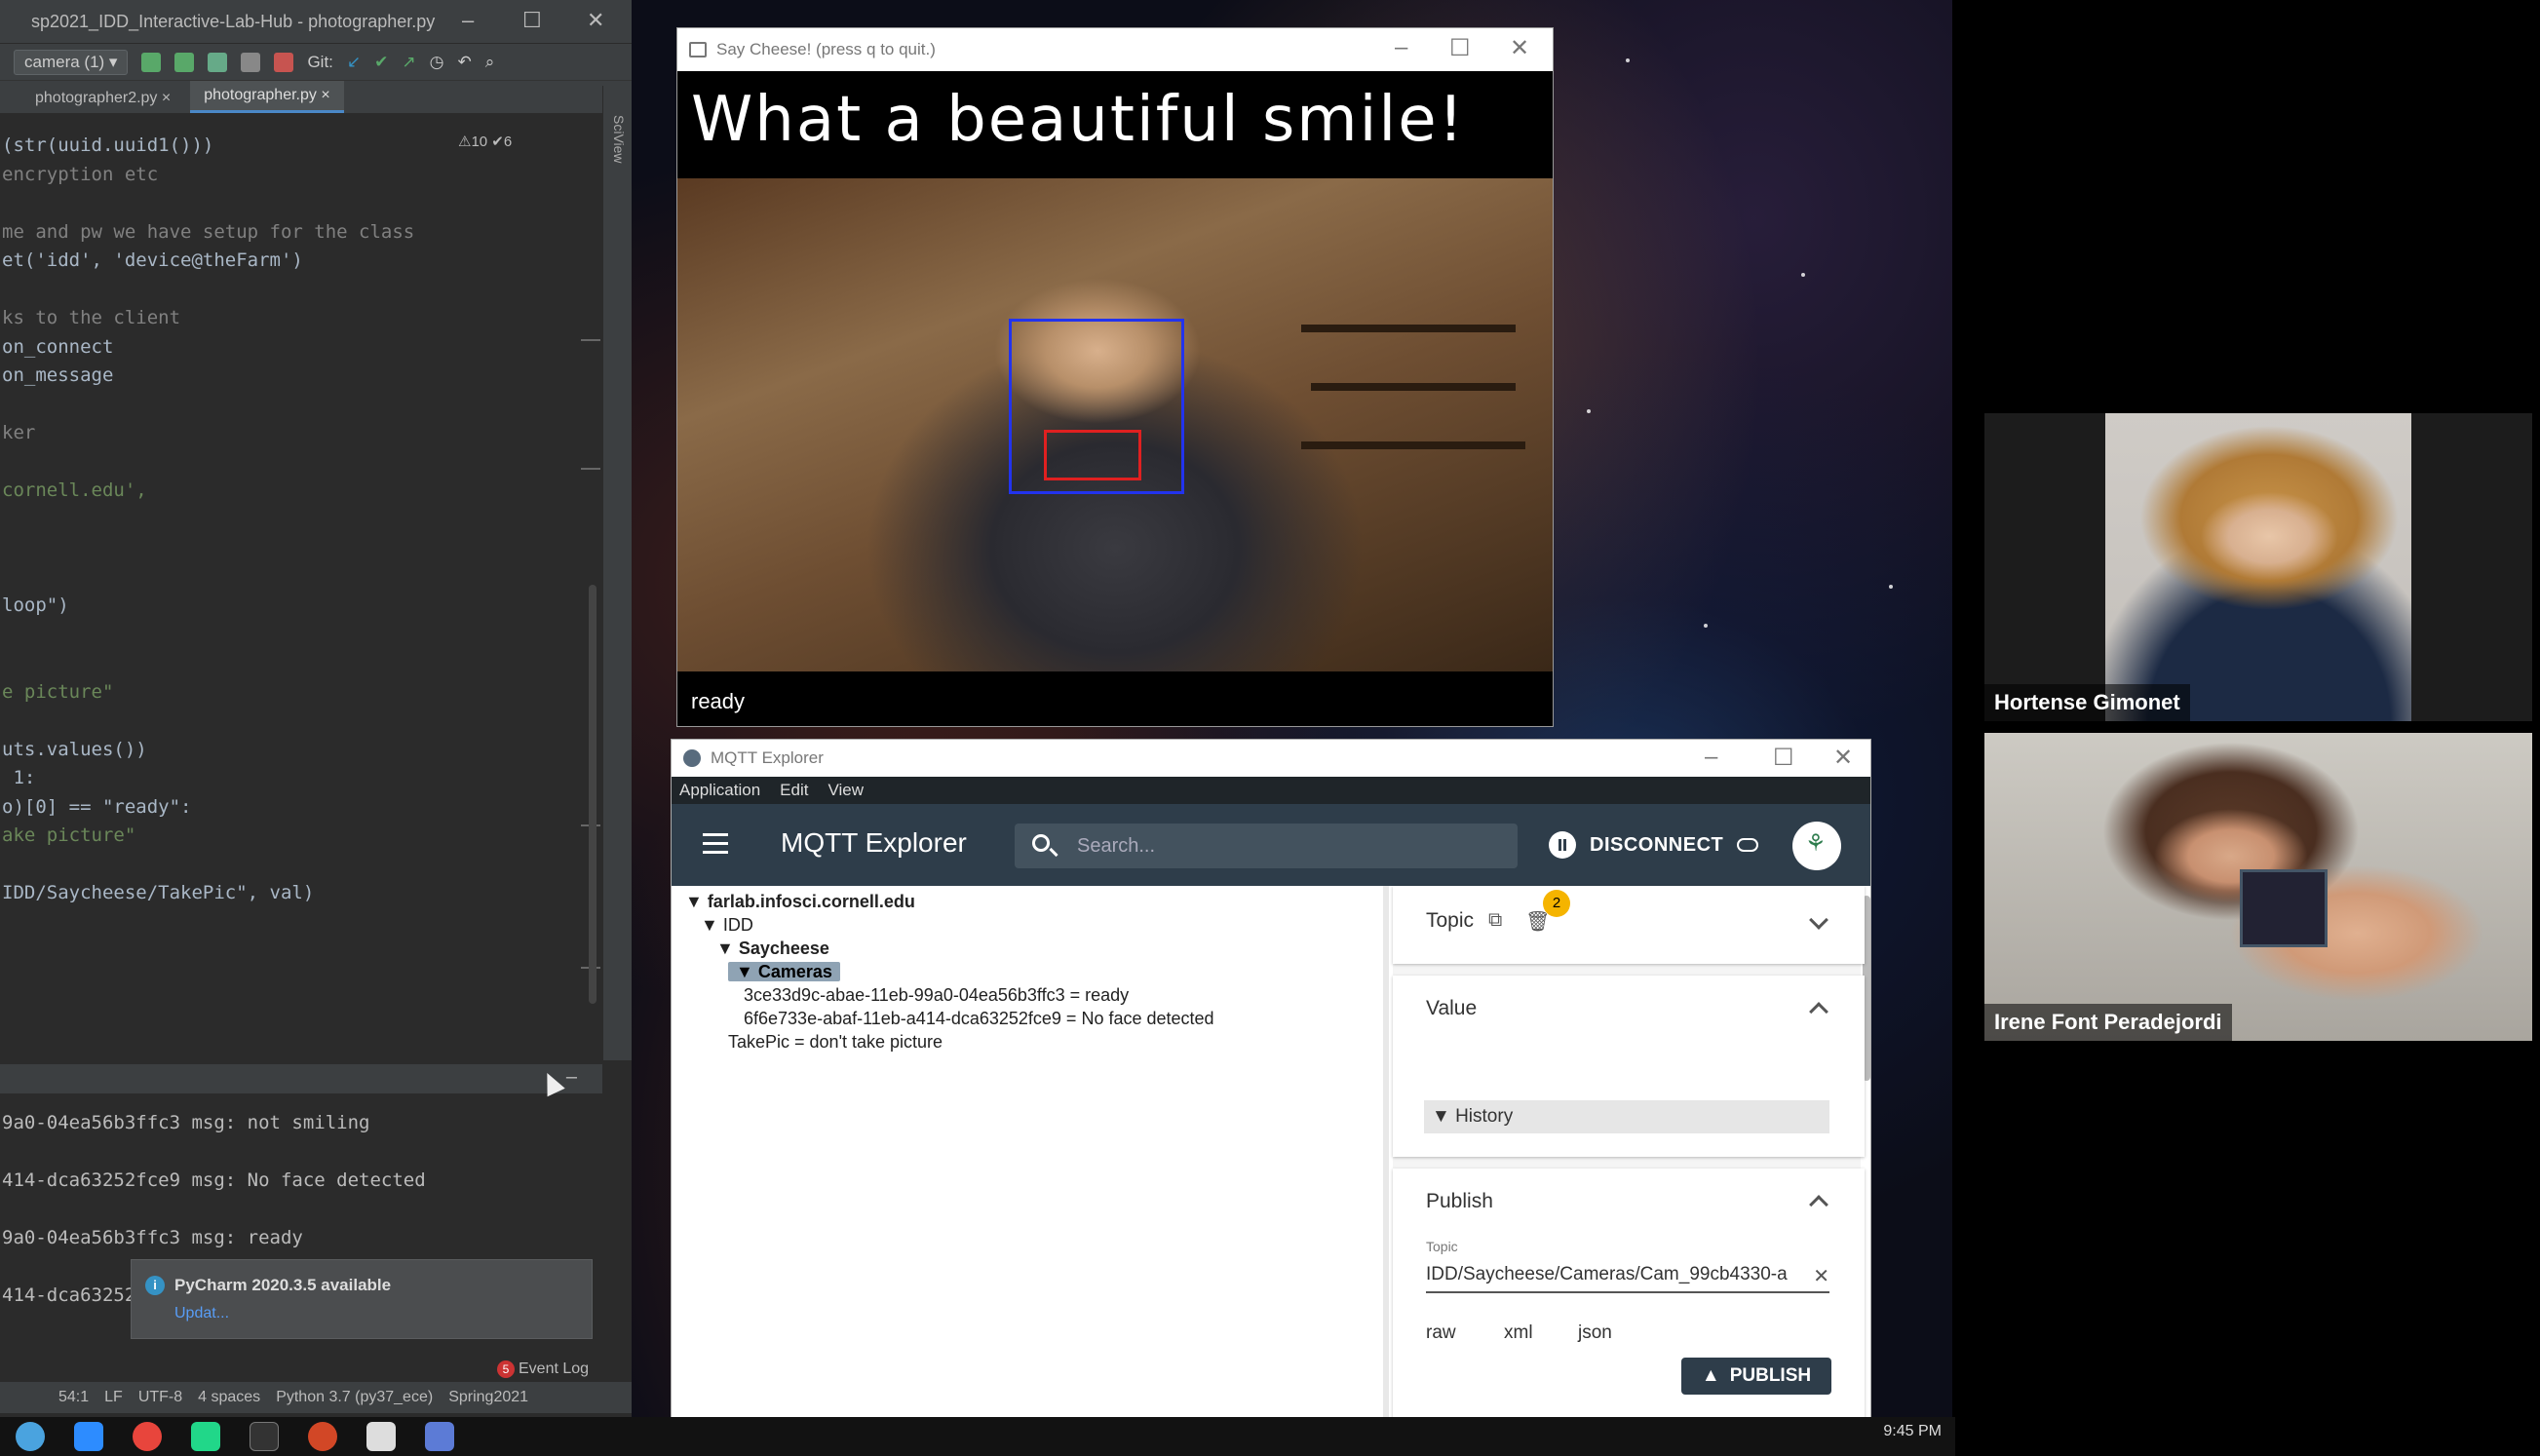  What do you see at coordinates (408, 62) in the screenshot?
I see `git-push-icon: ↗` at bounding box center [408, 62].